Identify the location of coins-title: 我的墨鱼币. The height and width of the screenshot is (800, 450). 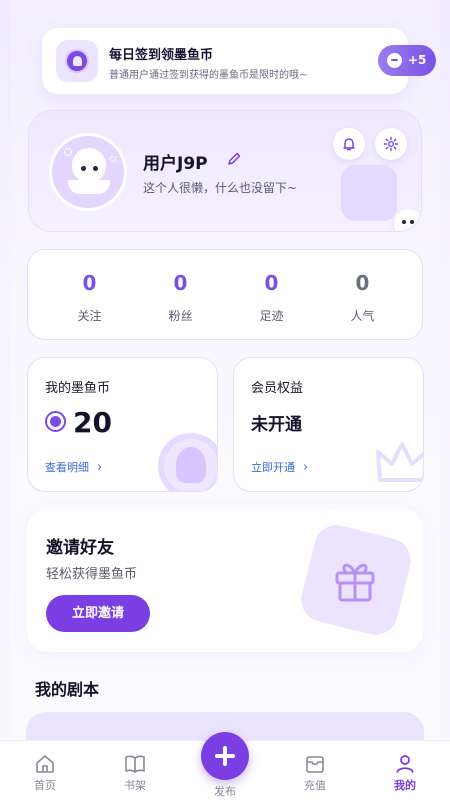
(78, 388).